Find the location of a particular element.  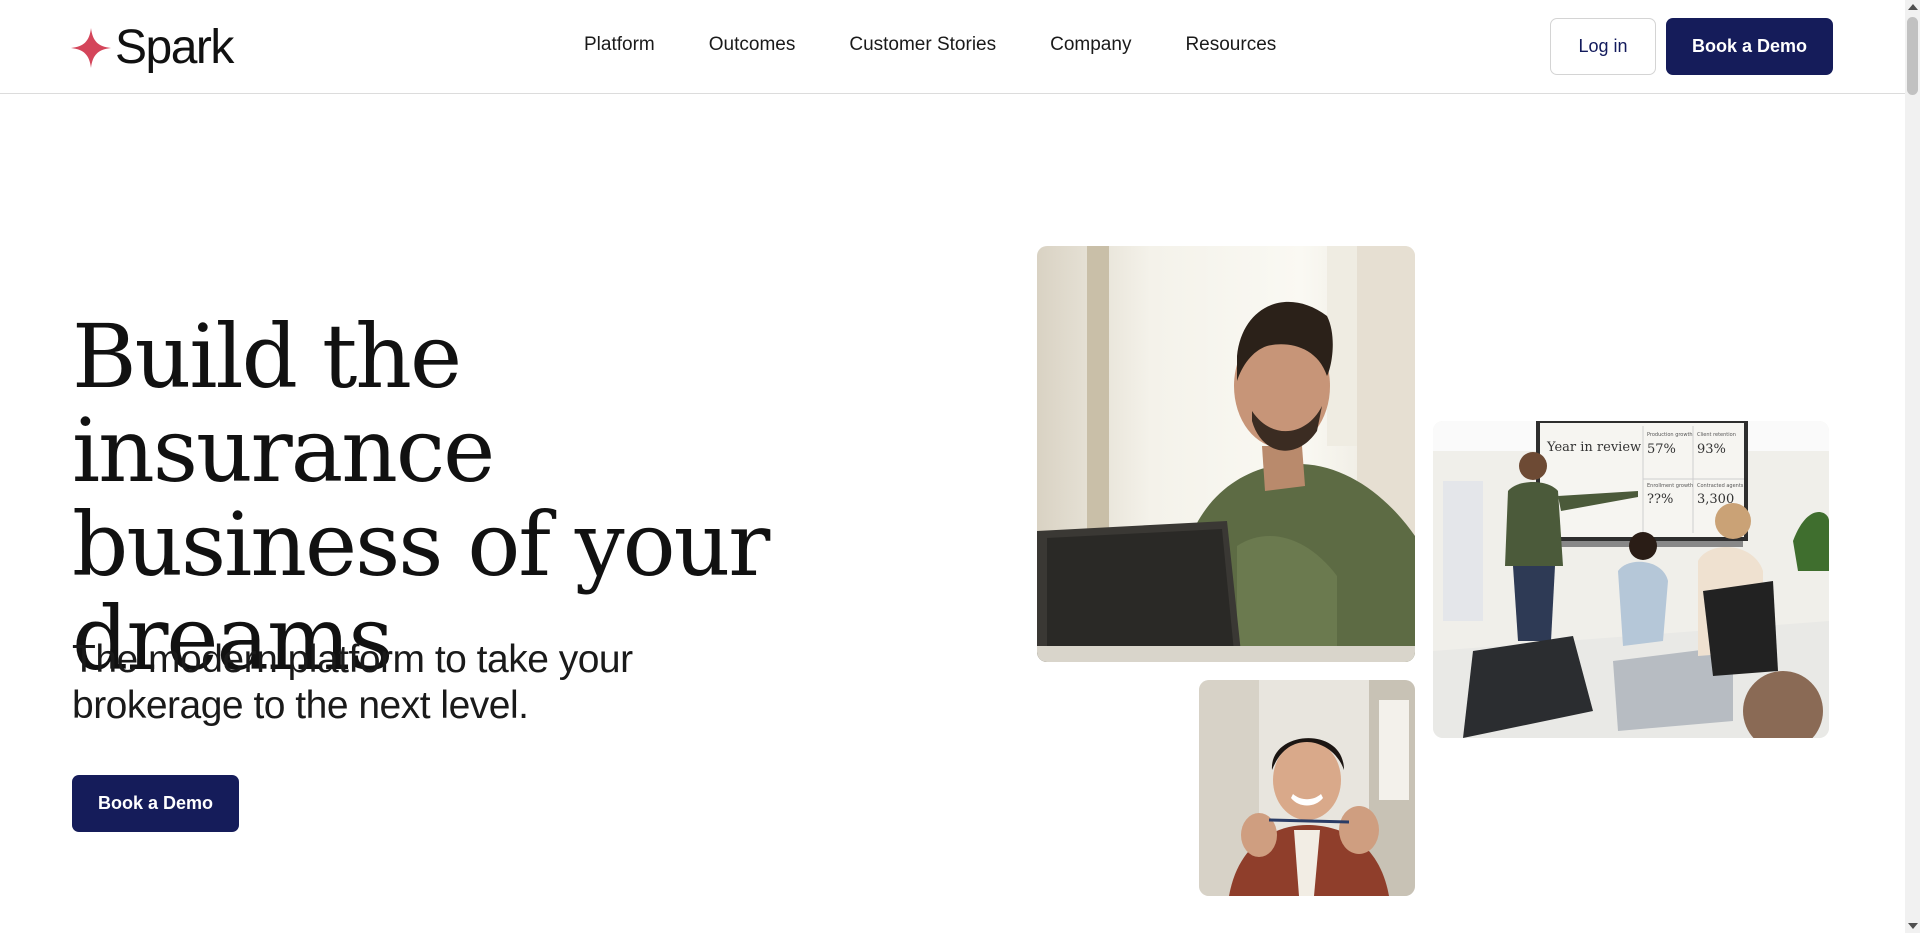

nav-platform: Platform is located at coordinates (619, 45).